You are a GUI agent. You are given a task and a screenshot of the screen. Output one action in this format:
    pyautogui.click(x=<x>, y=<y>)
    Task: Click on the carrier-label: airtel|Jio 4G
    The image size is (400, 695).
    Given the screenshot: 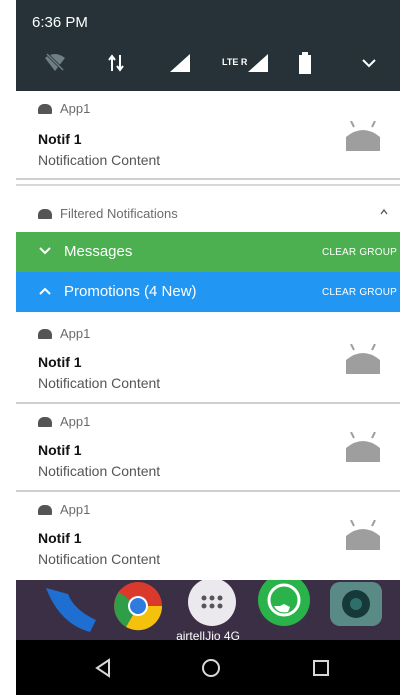 What is the action you would take?
    pyautogui.click(x=208, y=634)
    